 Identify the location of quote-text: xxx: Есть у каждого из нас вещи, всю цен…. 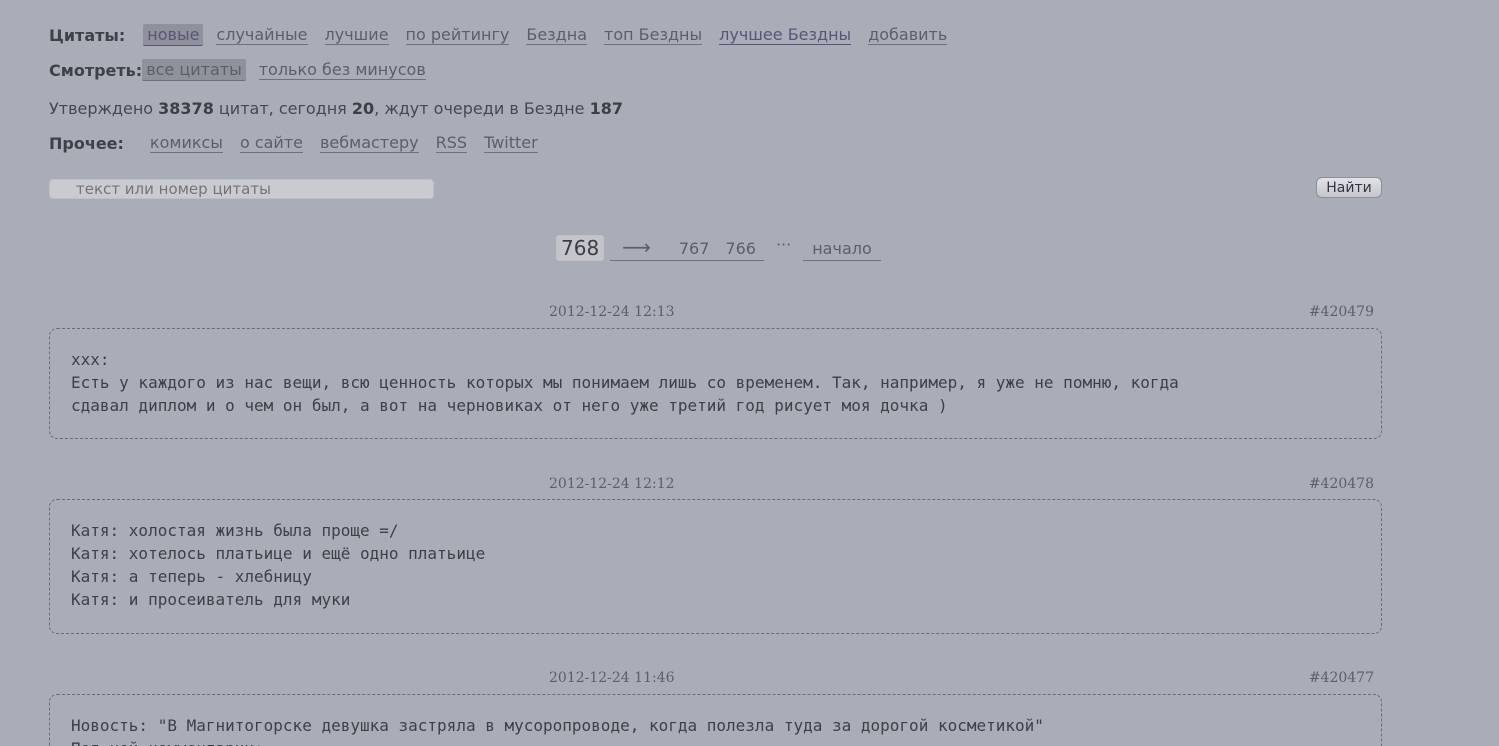
(715, 383).